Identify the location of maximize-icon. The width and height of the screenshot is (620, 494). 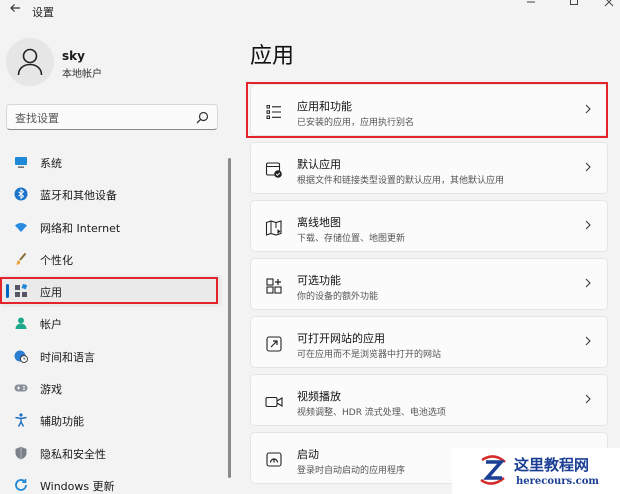
(574, 2).